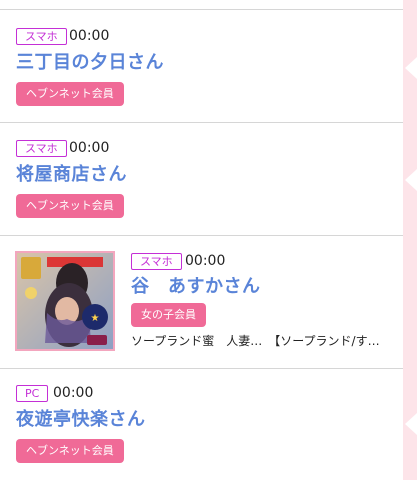  I want to click on member-name-link: 夜遊亭快楽さん, so click(81, 420).